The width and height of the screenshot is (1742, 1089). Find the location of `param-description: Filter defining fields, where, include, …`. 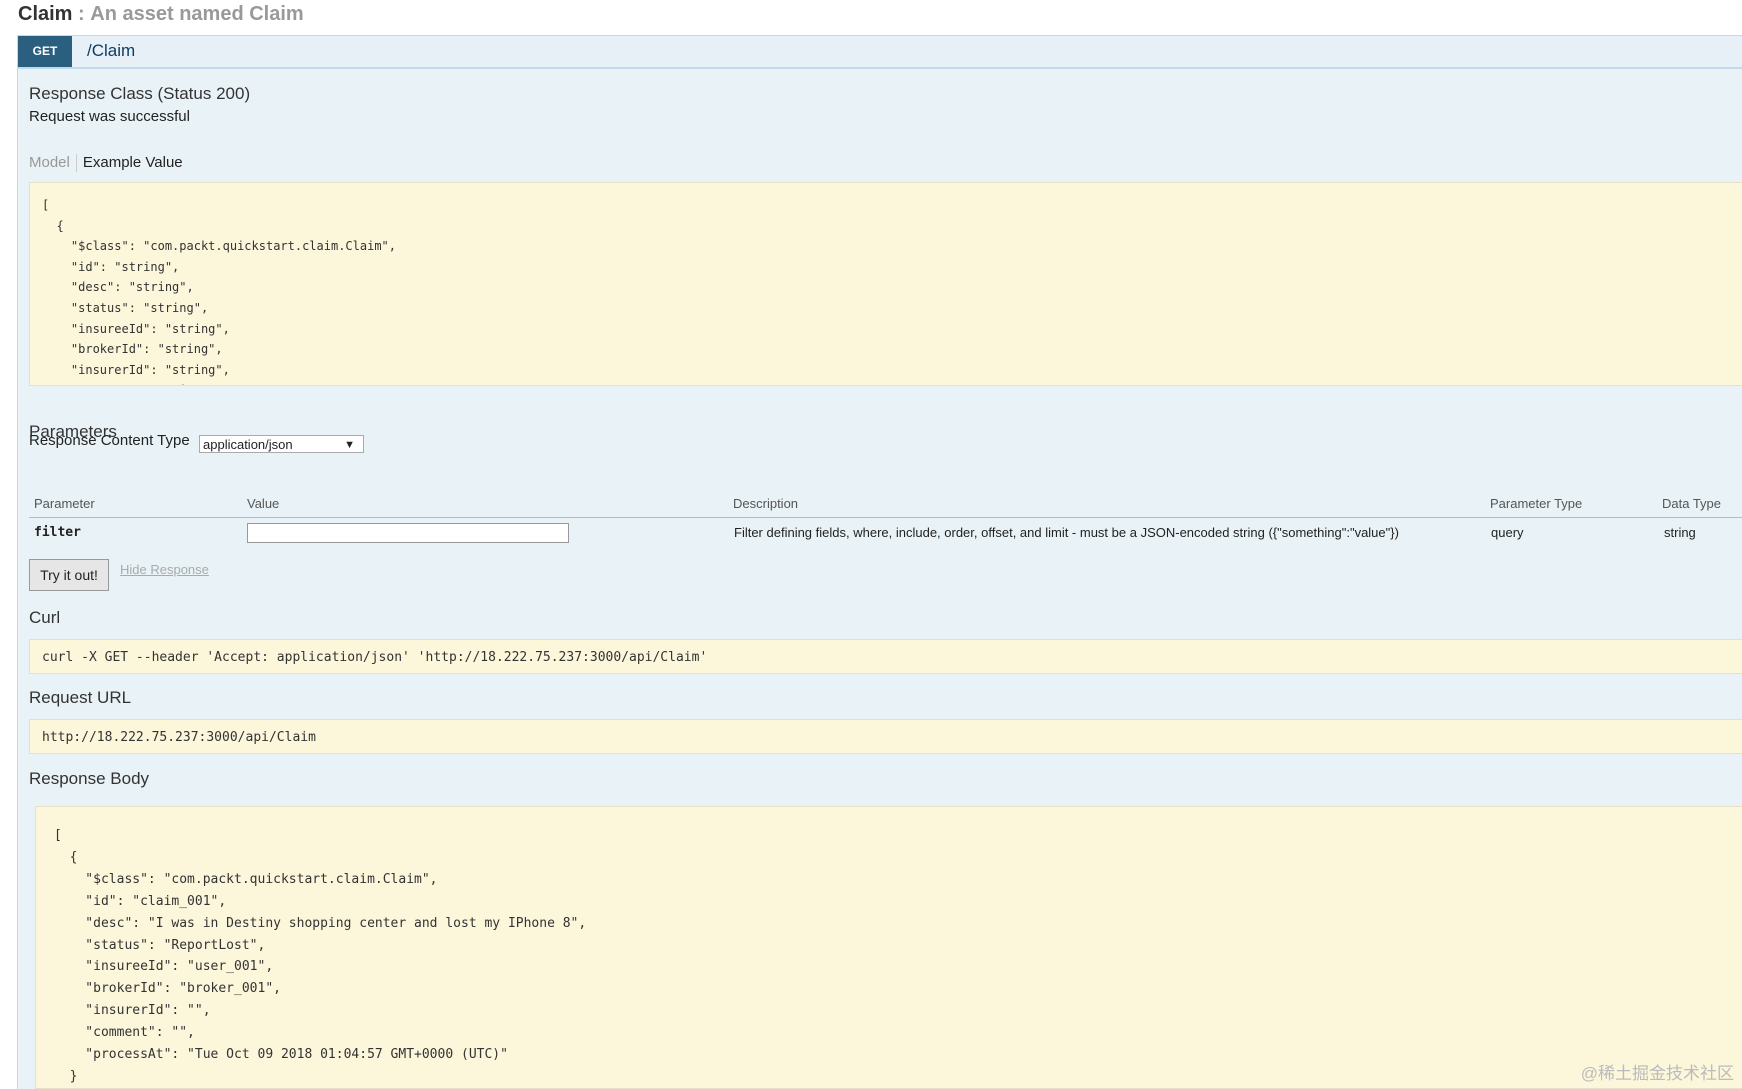

param-description: Filter defining fields, where, include, … is located at coordinates (1066, 532).